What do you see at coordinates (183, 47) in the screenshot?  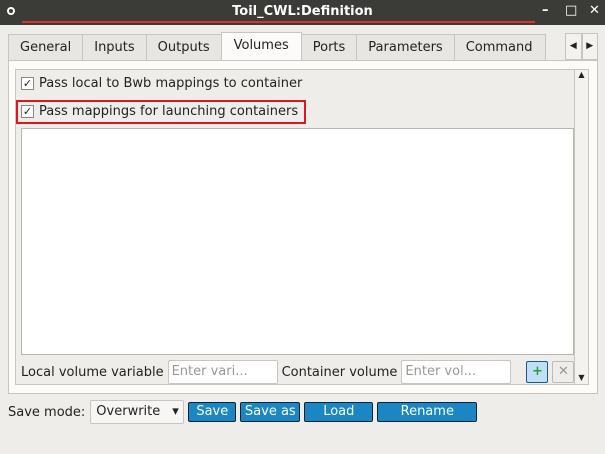 I see `tab-outputs: Outputs` at bounding box center [183, 47].